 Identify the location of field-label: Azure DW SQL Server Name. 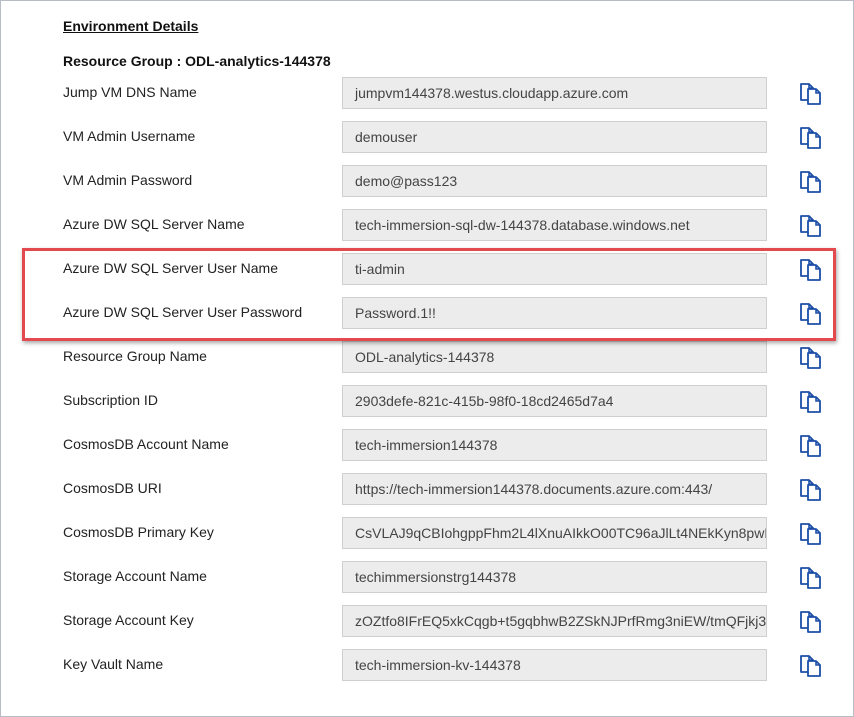
(154, 224).